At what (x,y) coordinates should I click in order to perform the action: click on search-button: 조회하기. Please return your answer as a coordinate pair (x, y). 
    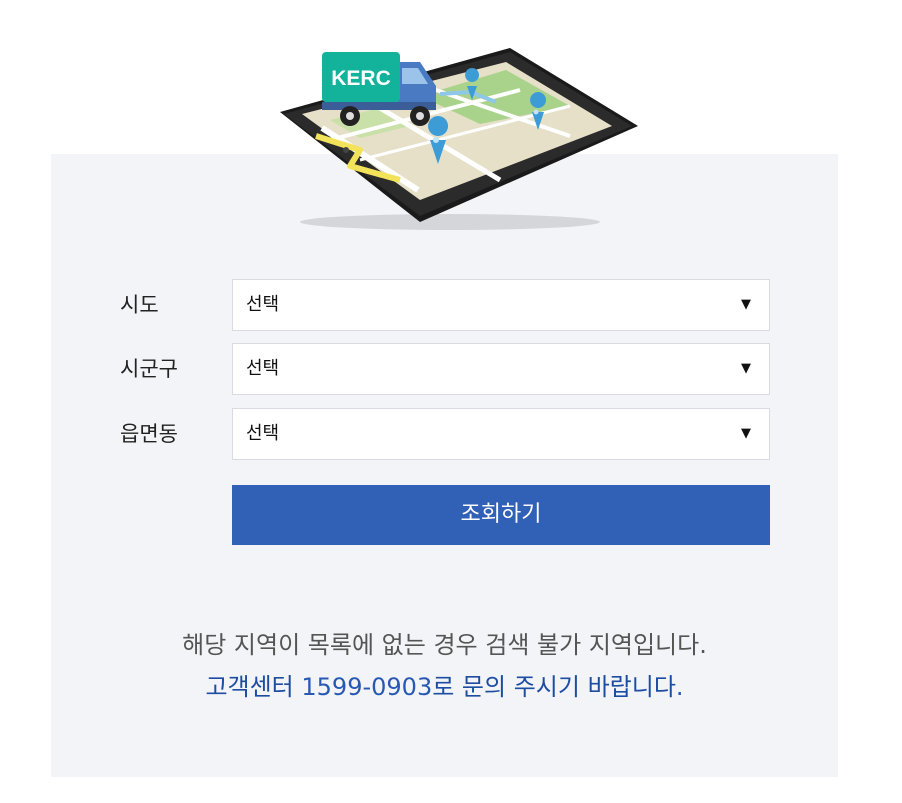
    Looking at the image, I should click on (501, 515).